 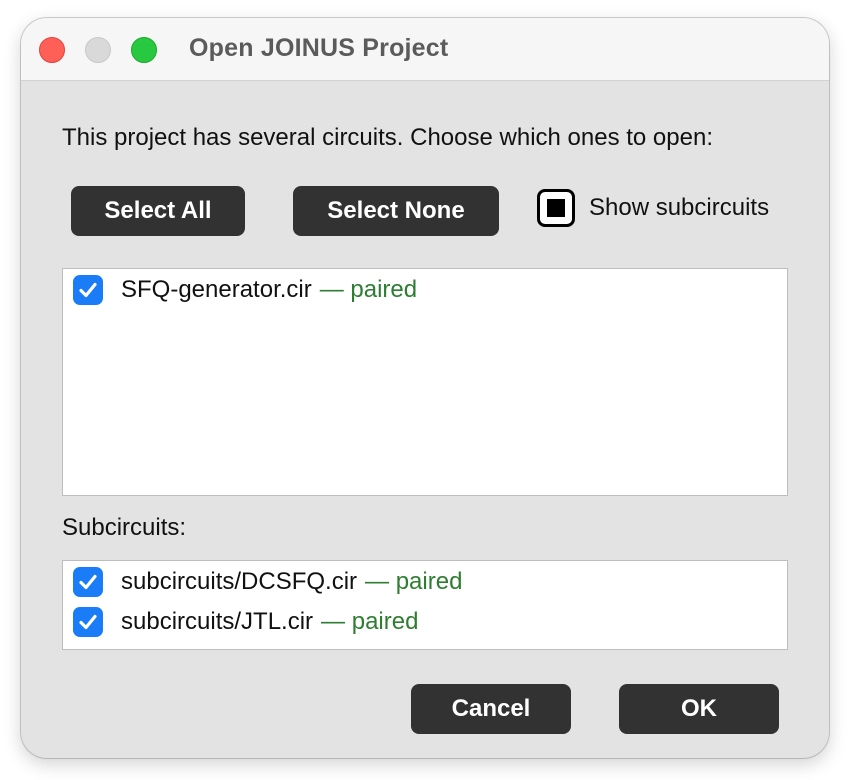 I want to click on zoom-window-button, so click(x=144, y=50).